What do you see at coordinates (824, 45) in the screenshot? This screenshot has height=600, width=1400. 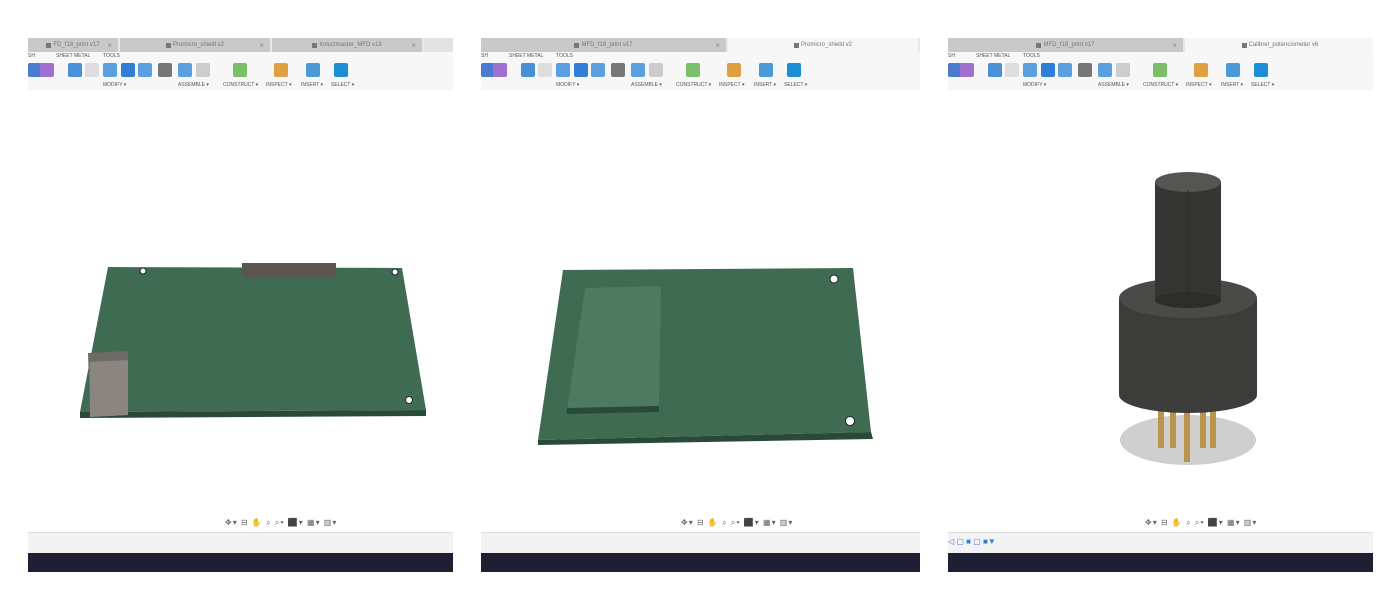 I see `document-tab: Promicro_shield v2` at bounding box center [824, 45].